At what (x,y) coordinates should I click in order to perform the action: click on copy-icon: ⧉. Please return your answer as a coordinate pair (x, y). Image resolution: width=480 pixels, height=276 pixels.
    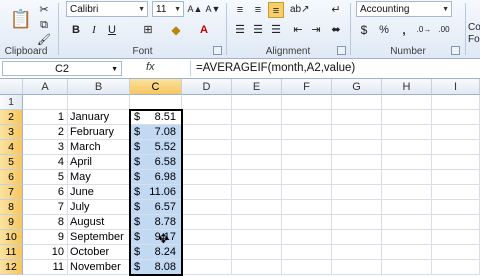
    Looking at the image, I should click on (44, 25).